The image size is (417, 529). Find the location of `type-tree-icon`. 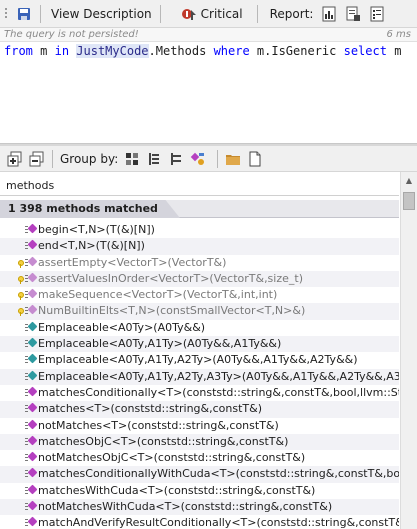

type-tree-icon is located at coordinates (176, 158).